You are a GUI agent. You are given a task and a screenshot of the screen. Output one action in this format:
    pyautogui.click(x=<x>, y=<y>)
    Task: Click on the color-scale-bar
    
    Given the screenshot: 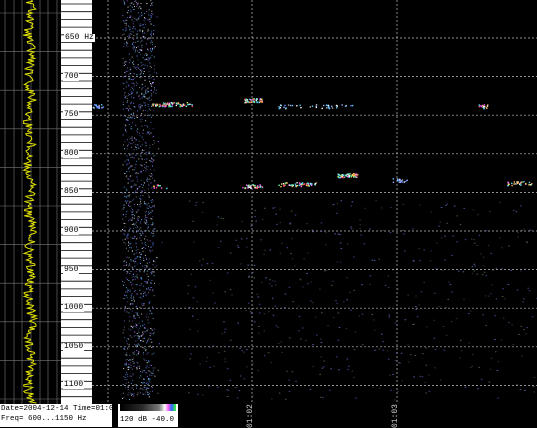 What is the action you would take?
    pyautogui.click(x=148, y=407)
    